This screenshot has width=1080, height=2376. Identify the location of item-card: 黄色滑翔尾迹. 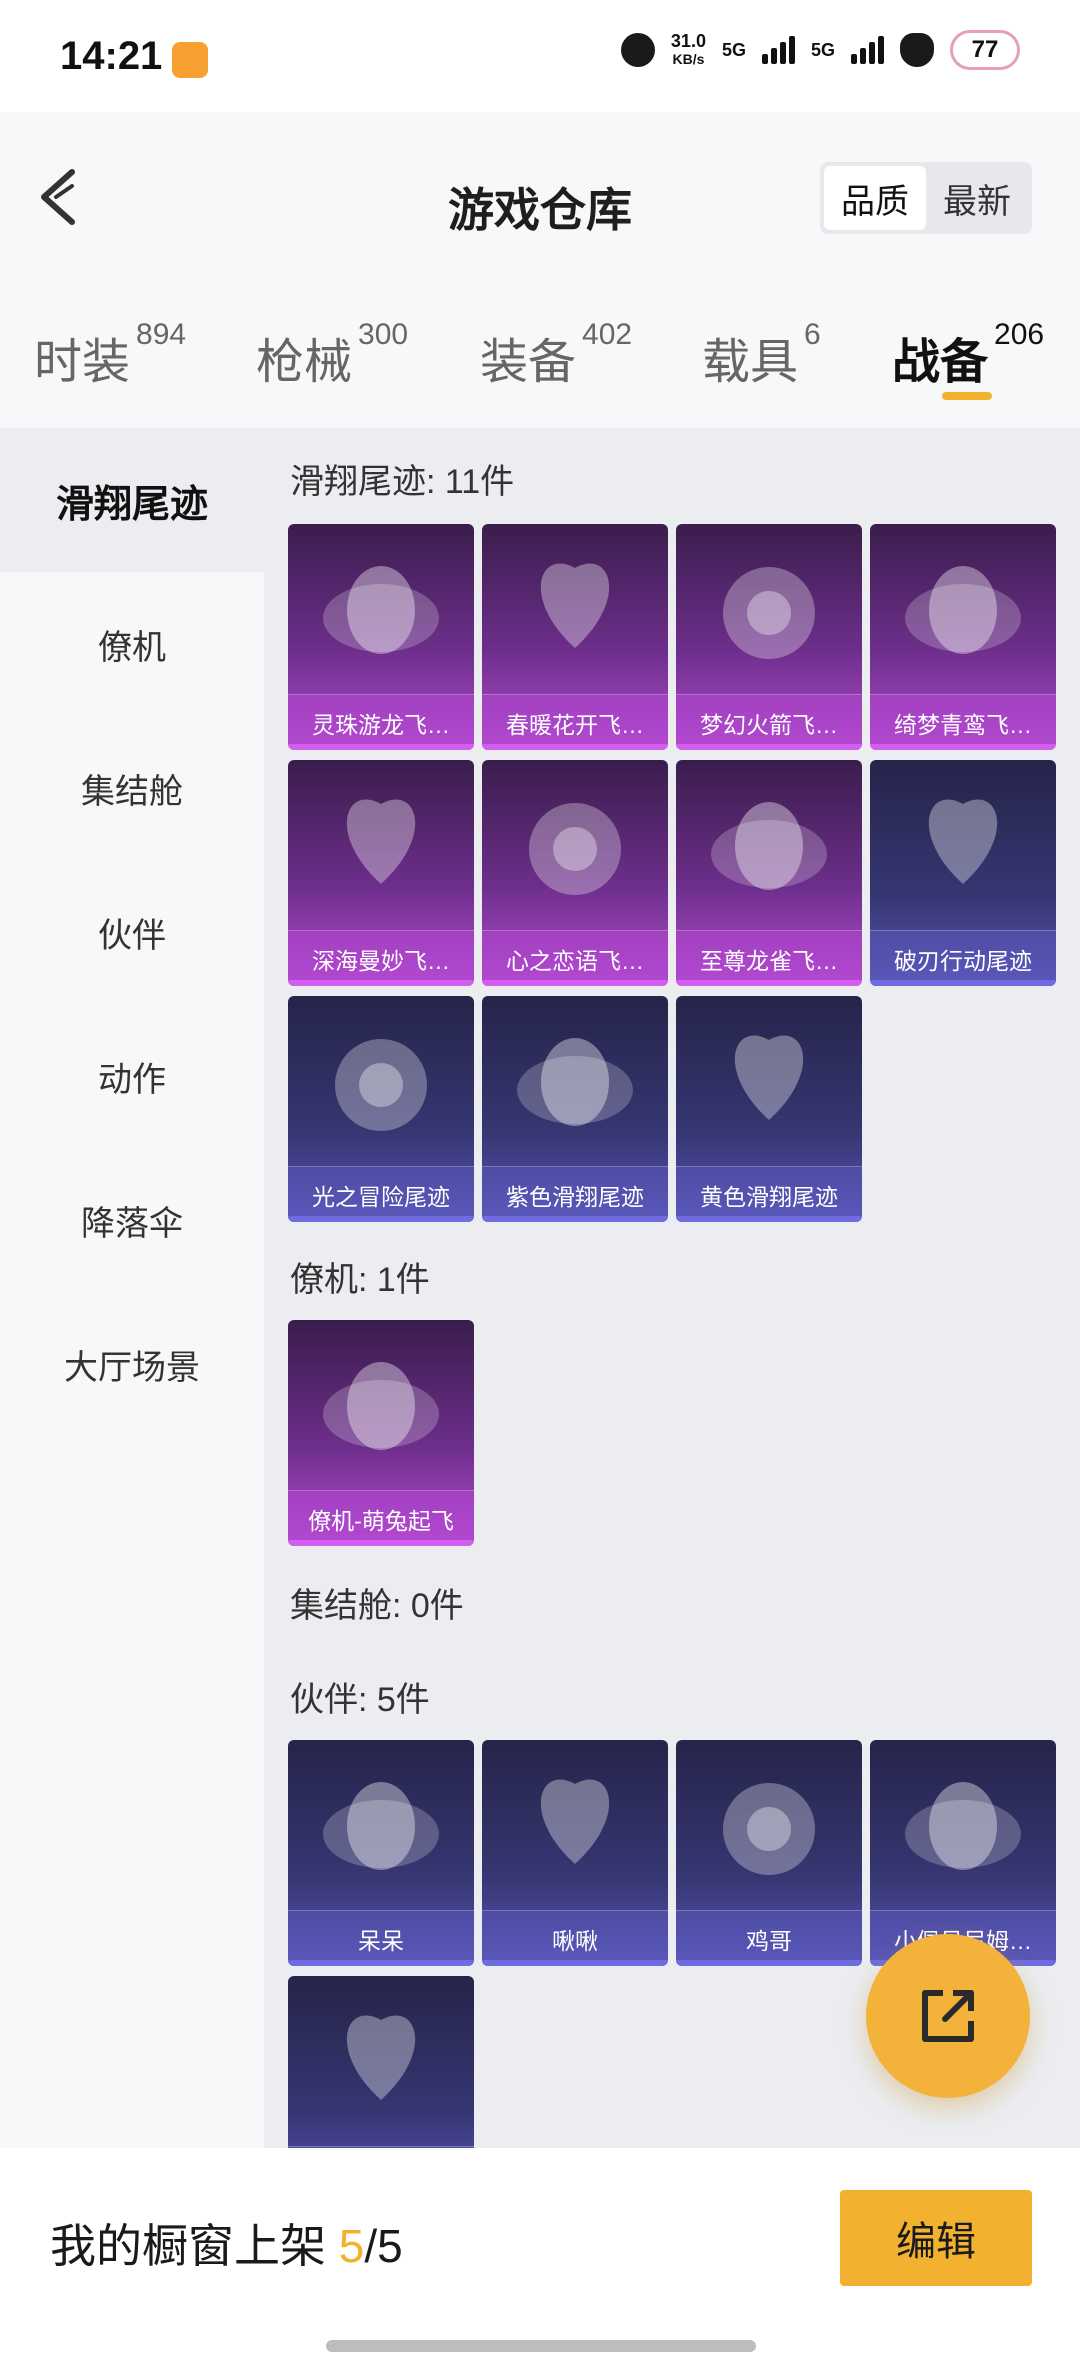
(769, 1109).